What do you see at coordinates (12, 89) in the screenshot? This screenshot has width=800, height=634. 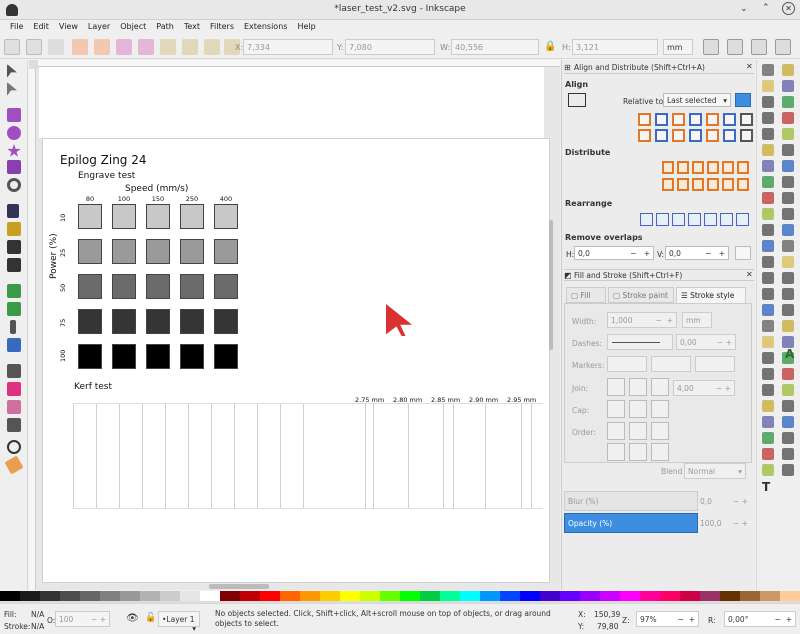 I see `node-tool-icon` at bounding box center [12, 89].